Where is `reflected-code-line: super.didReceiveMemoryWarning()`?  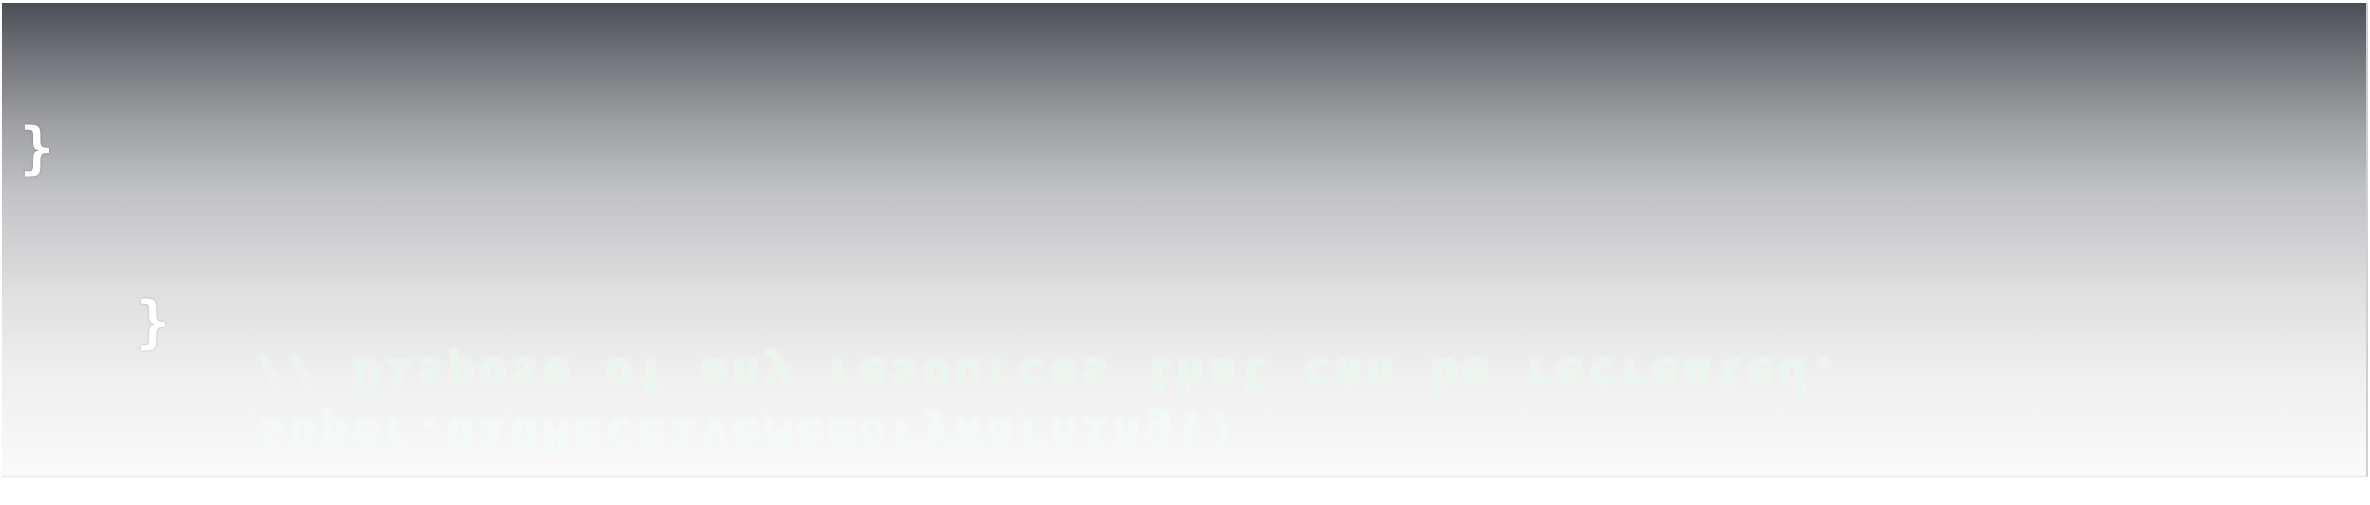
reflected-code-line: super.didReceiveMemoryWarning() is located at coordinates (748, 435).